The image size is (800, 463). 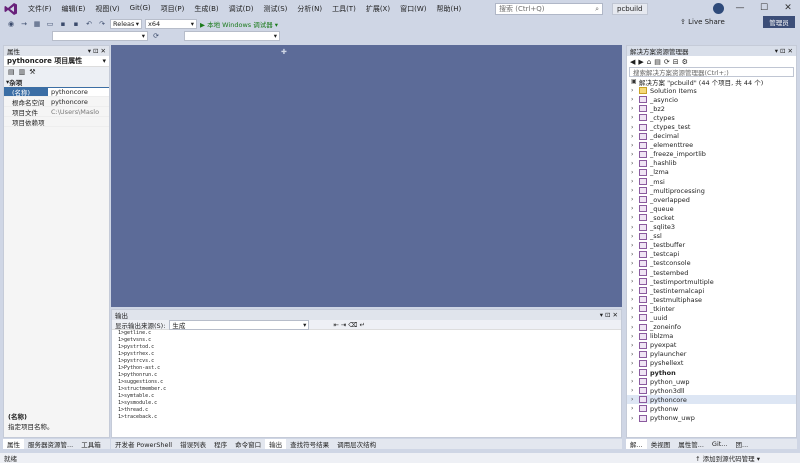 I want to click on menu-item: 扩展(X), so click(x=378, y=9).